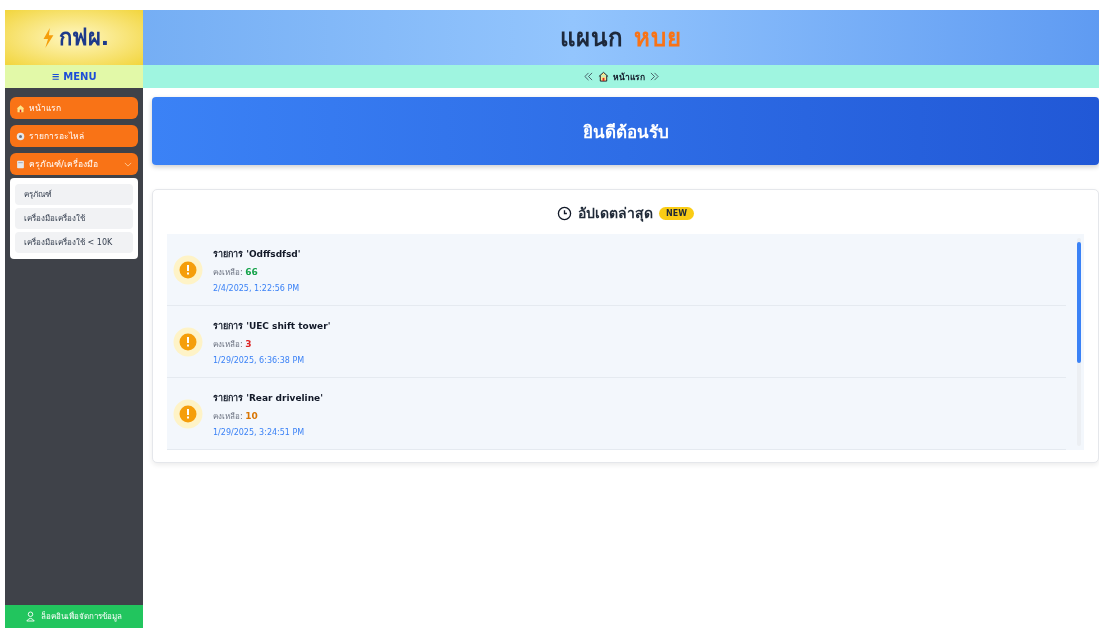 The image size is (1099, 628). What do you see at coordinates (654, 76) in the screenshot?
I see `double-chevron-right-icon` at bounding box center [654, 76].